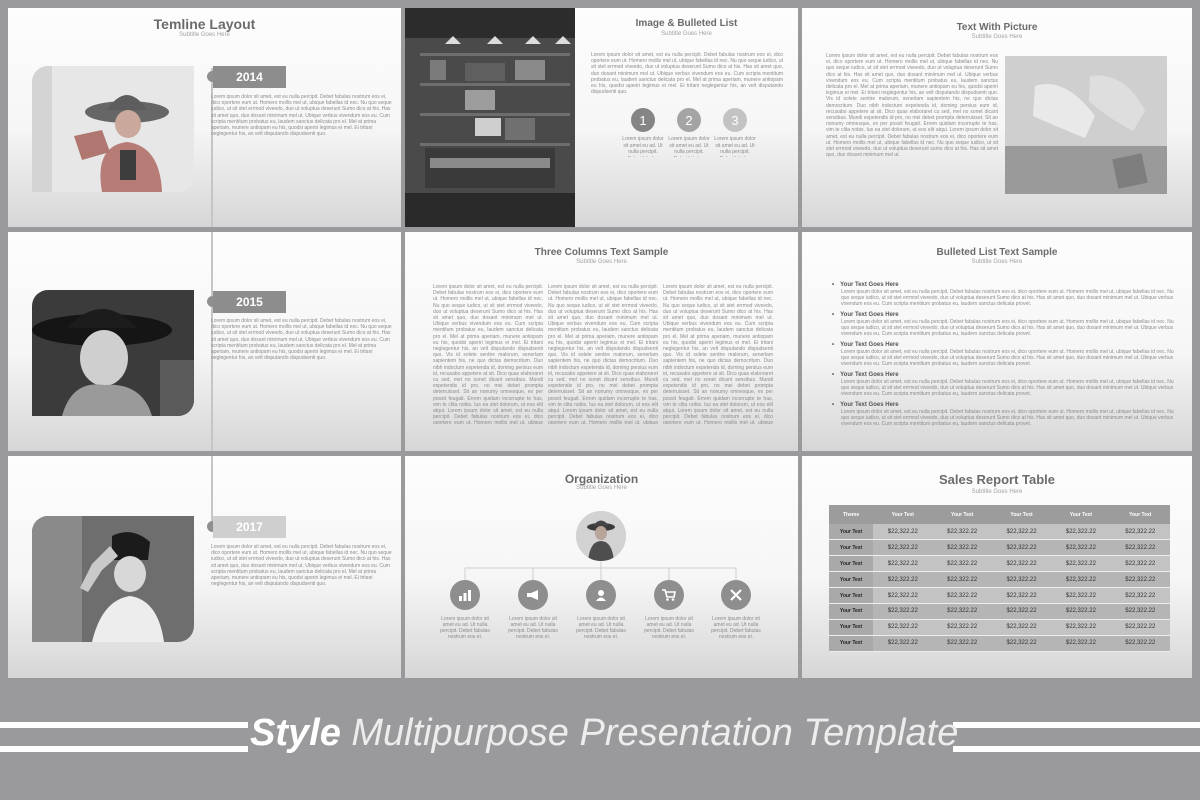  I want to click on photo-woman-beanie, so click(113, 579).